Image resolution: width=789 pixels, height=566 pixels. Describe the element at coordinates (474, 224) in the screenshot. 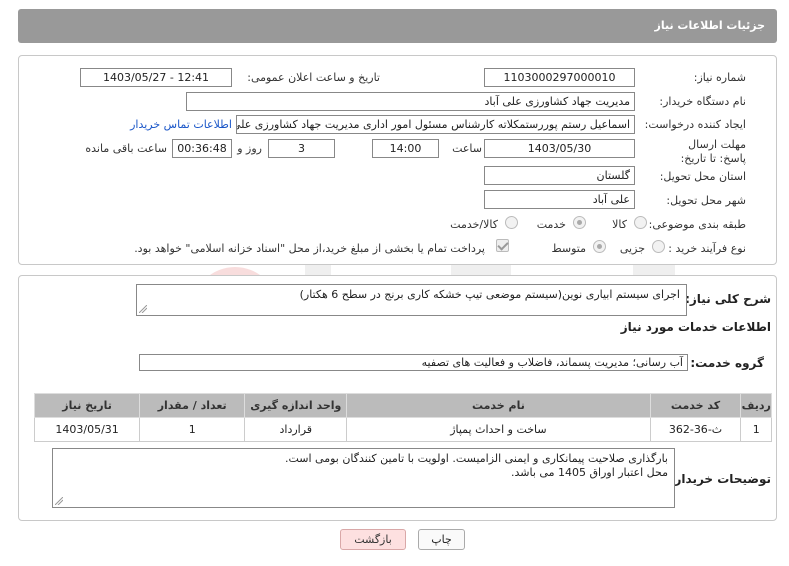

I see `category-option-goods-service: کالا/خدمت` at that location.